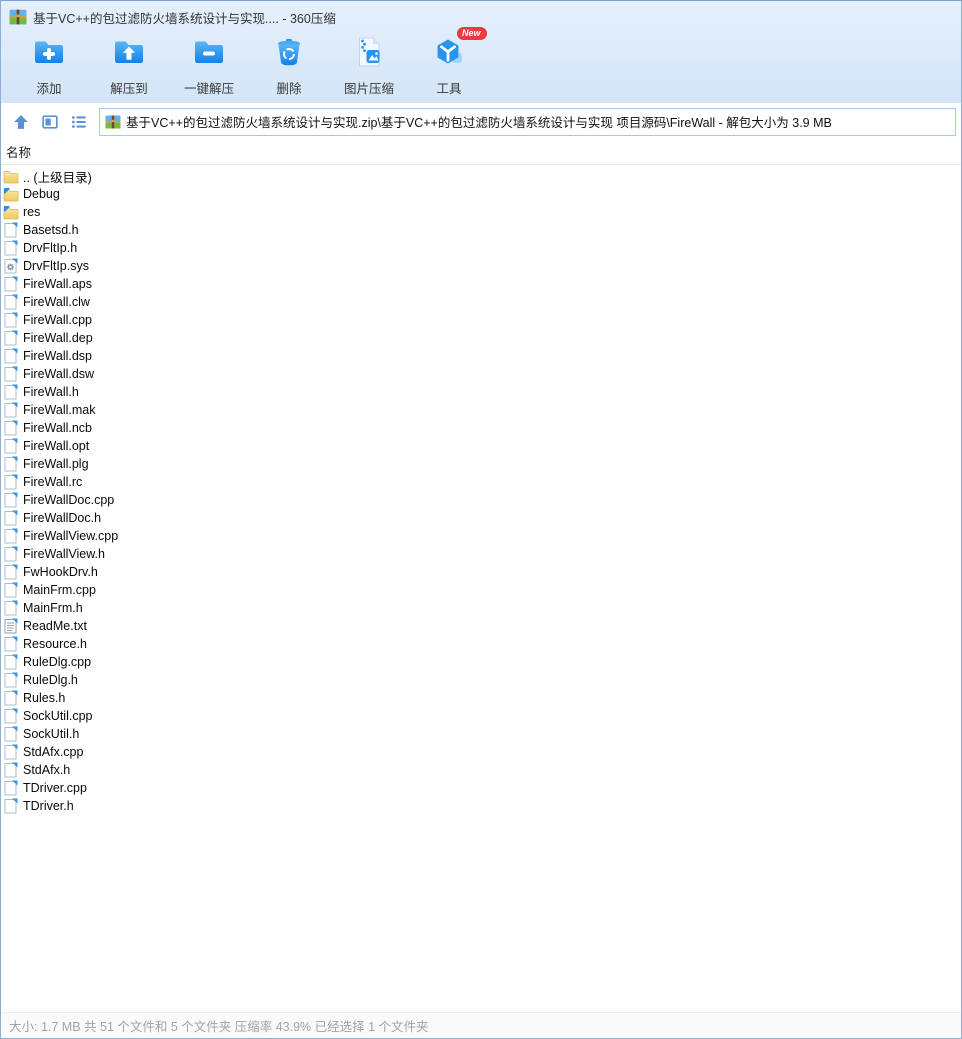 This screenshot has width=962, height=1039. What do you see at coordinates (55, 644) in the screenshot?
I see `file-name: Resource.h` at bounding box center [55, 644].